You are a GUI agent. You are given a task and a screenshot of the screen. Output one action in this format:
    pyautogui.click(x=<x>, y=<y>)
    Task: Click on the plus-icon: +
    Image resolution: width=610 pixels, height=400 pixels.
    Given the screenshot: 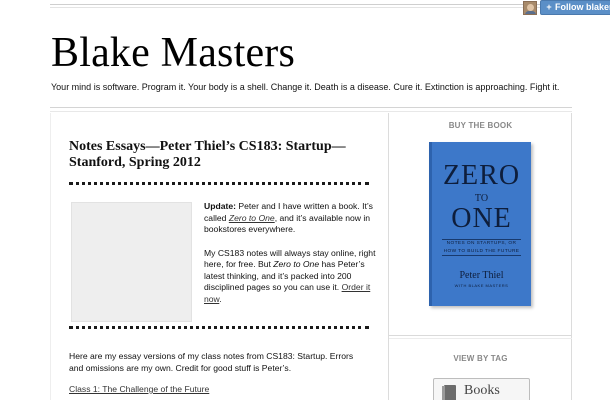 What is the action you would take?
    pyautogui.click(x=549, y=7)
    